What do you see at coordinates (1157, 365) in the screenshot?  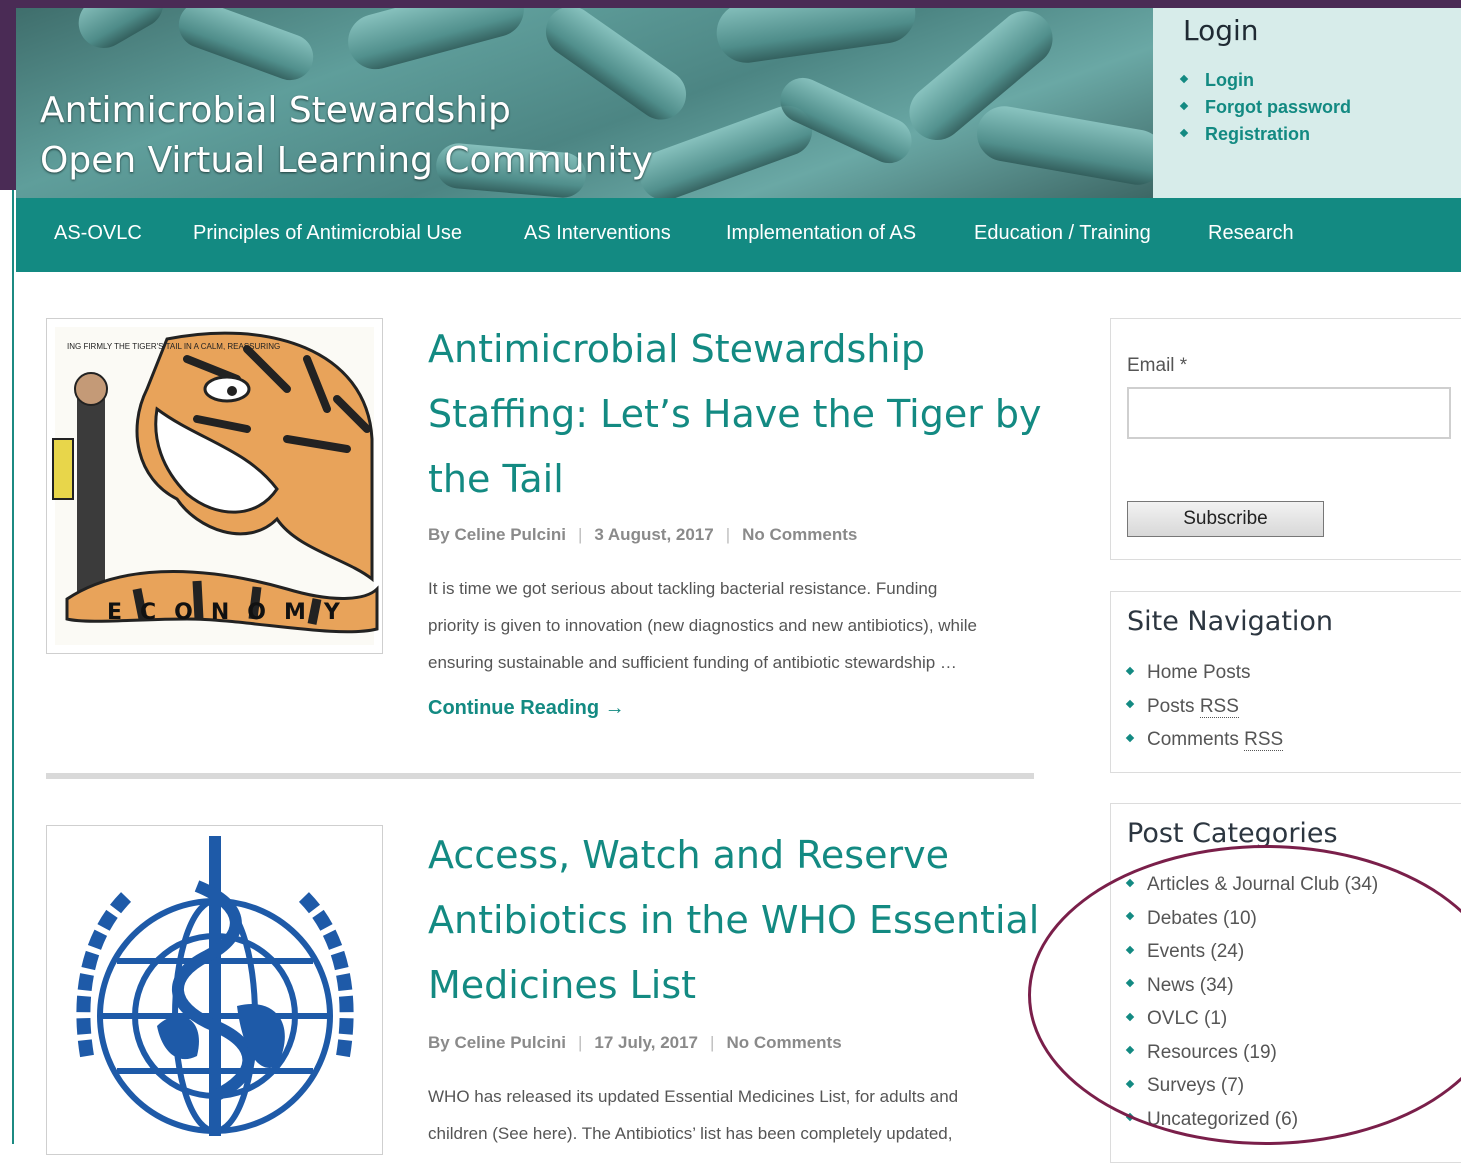 I see `email-label: Email *` at bounding box center [1157, 365].